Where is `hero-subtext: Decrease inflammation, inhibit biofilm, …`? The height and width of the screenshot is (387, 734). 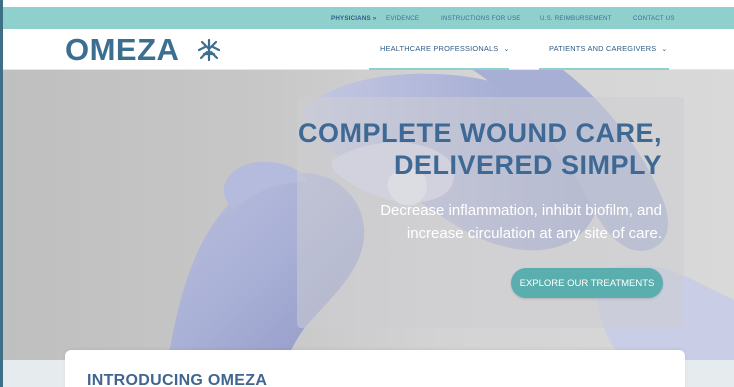 hero-subtext: Decrease inflammation, inhibit biofilm, … is located at coordinates (521, 222).